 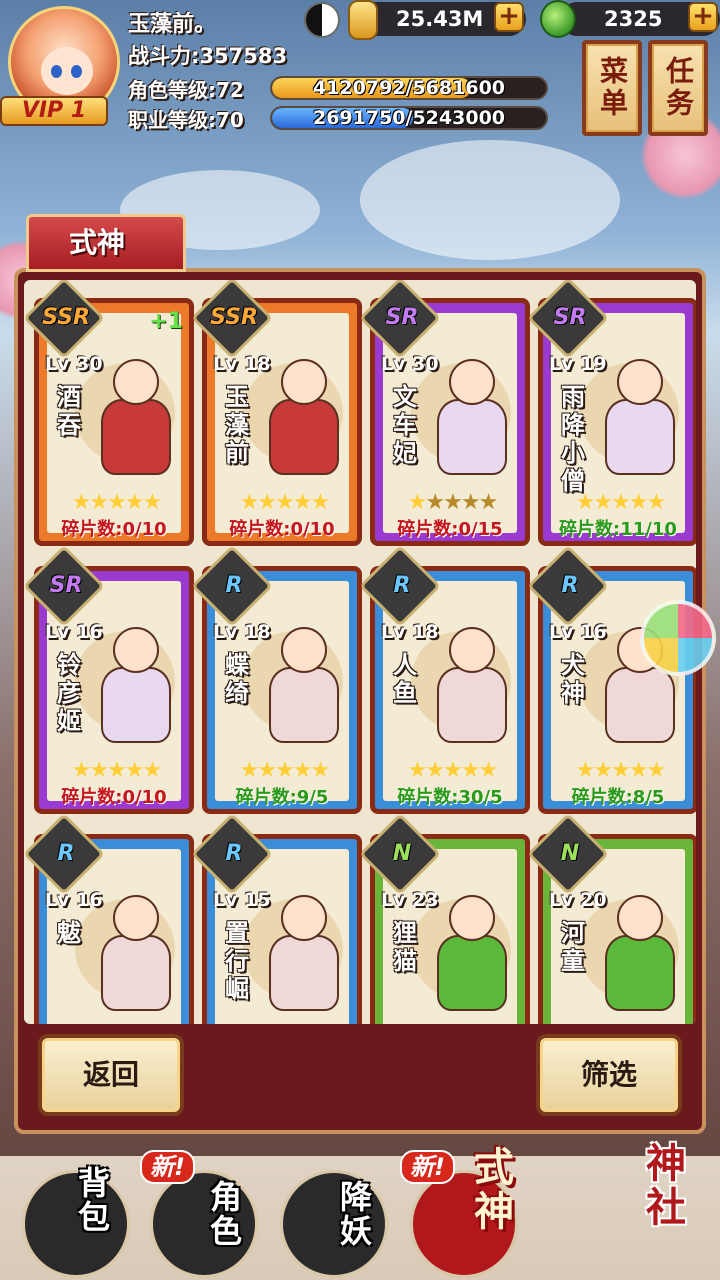 I want to click on shard-count: 碎片数:0/10, so click(x=114, y=529).